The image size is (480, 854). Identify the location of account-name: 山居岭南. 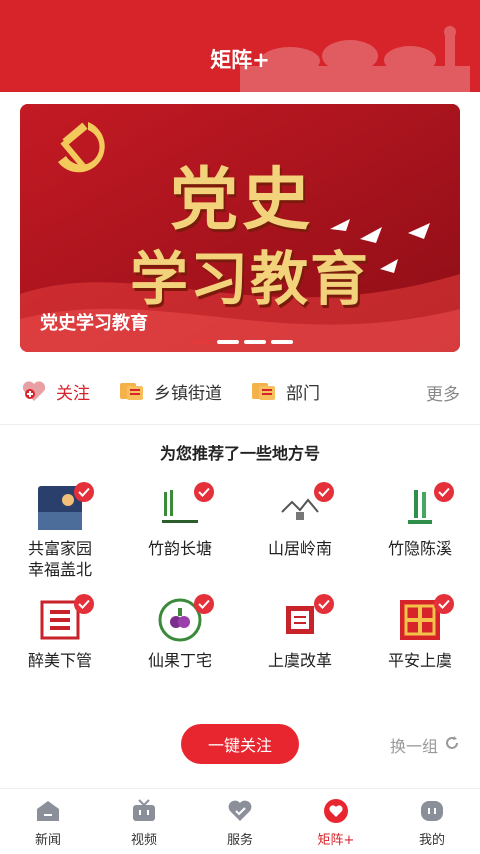
(299, 548).